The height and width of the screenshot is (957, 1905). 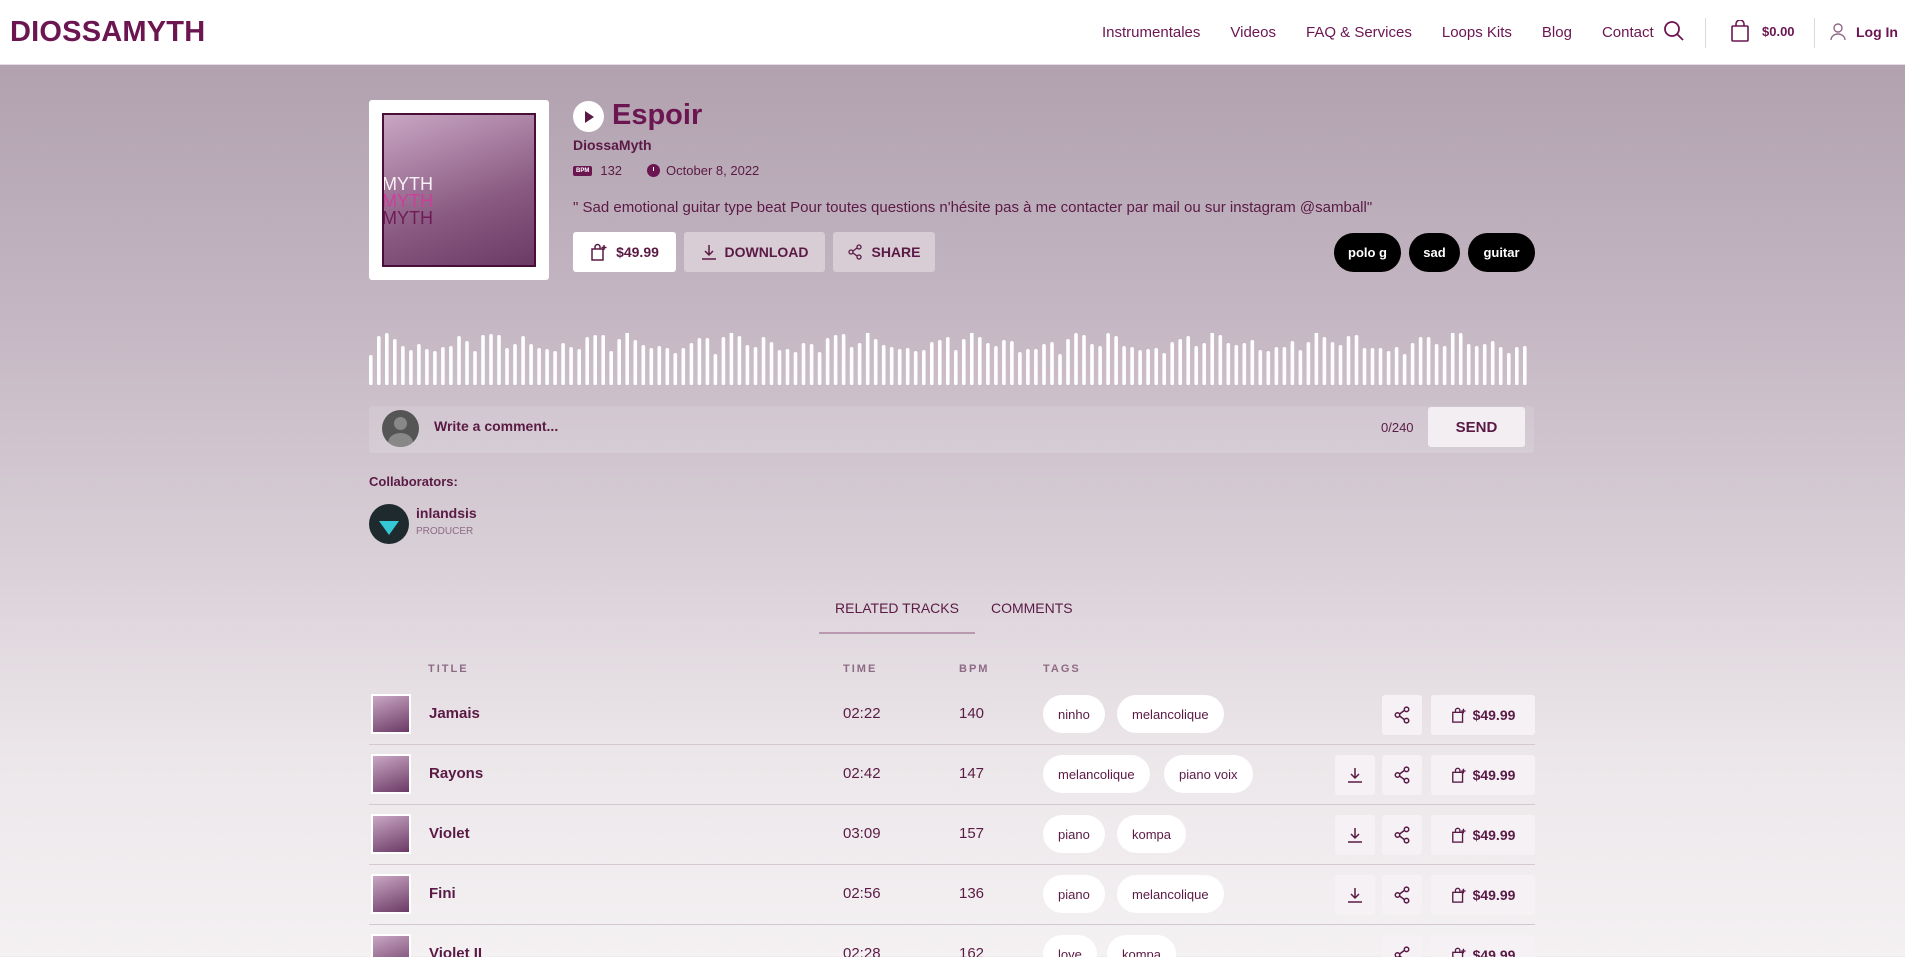 What do you see at coordinates (612, 145) in the screenshot?
I see `track-artist: DiossaMyth` at bounding box center [612, 145].